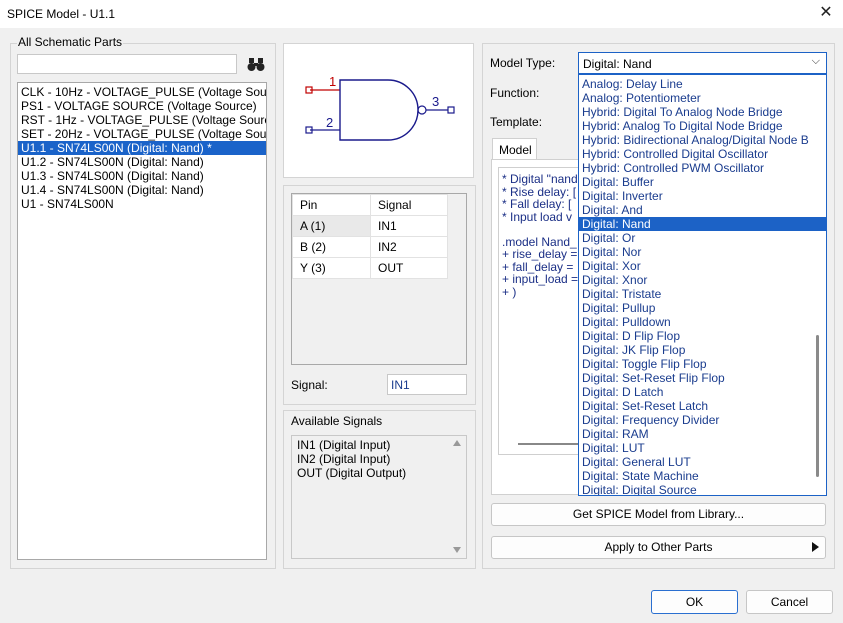 Image resolution: width=843 pixels, height=623 pixels. What do you see at coordinates (702, 126) in the screenshot?
I see `dropdown-option: Hybrid: Analog To Digital Node Bridge` at bounding box center [702, 126].